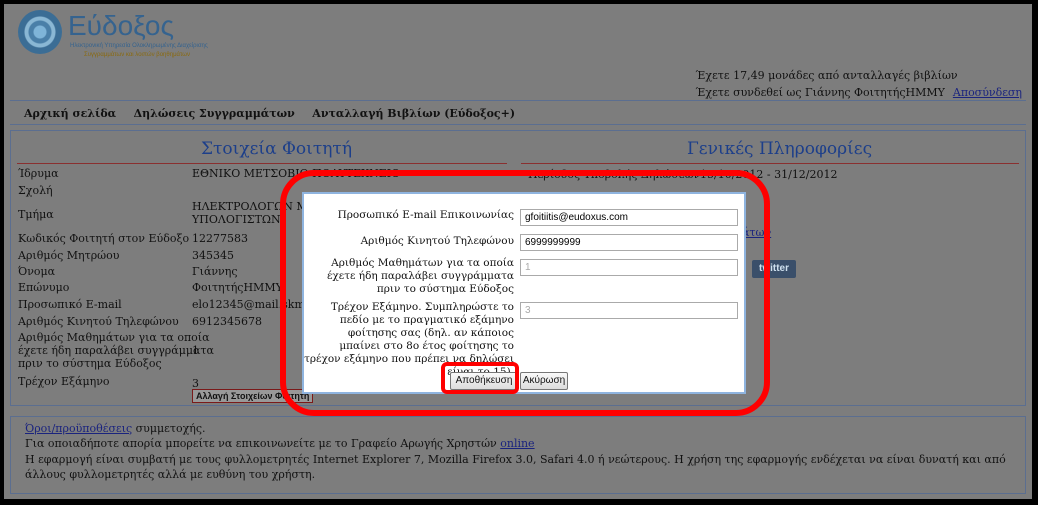  I want to click on logo-name: Εύδοξος, so click(121, 25).